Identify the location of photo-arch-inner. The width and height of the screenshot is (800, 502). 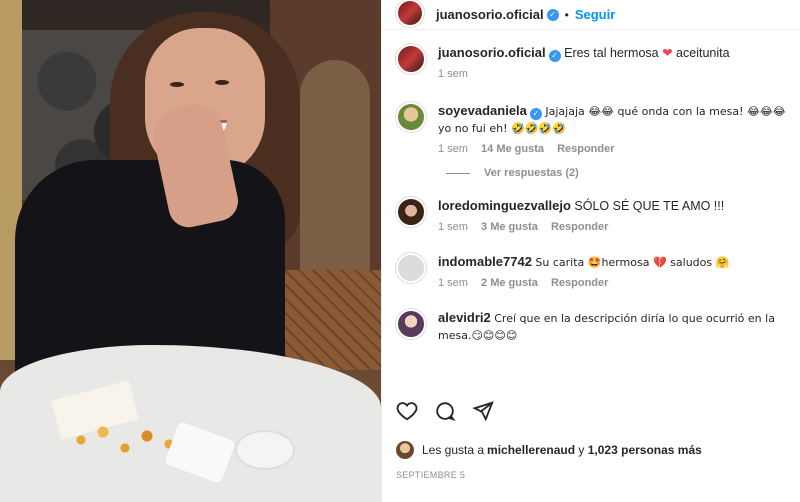
(335, 180).